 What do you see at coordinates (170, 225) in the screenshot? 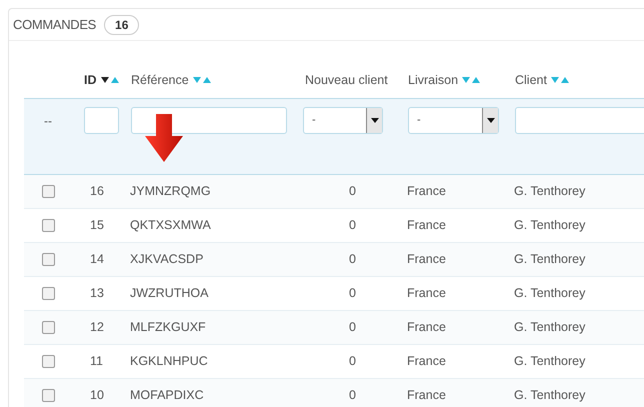
I see `order-reference: QKTXSXMWA` at bounding box center [170, 225].